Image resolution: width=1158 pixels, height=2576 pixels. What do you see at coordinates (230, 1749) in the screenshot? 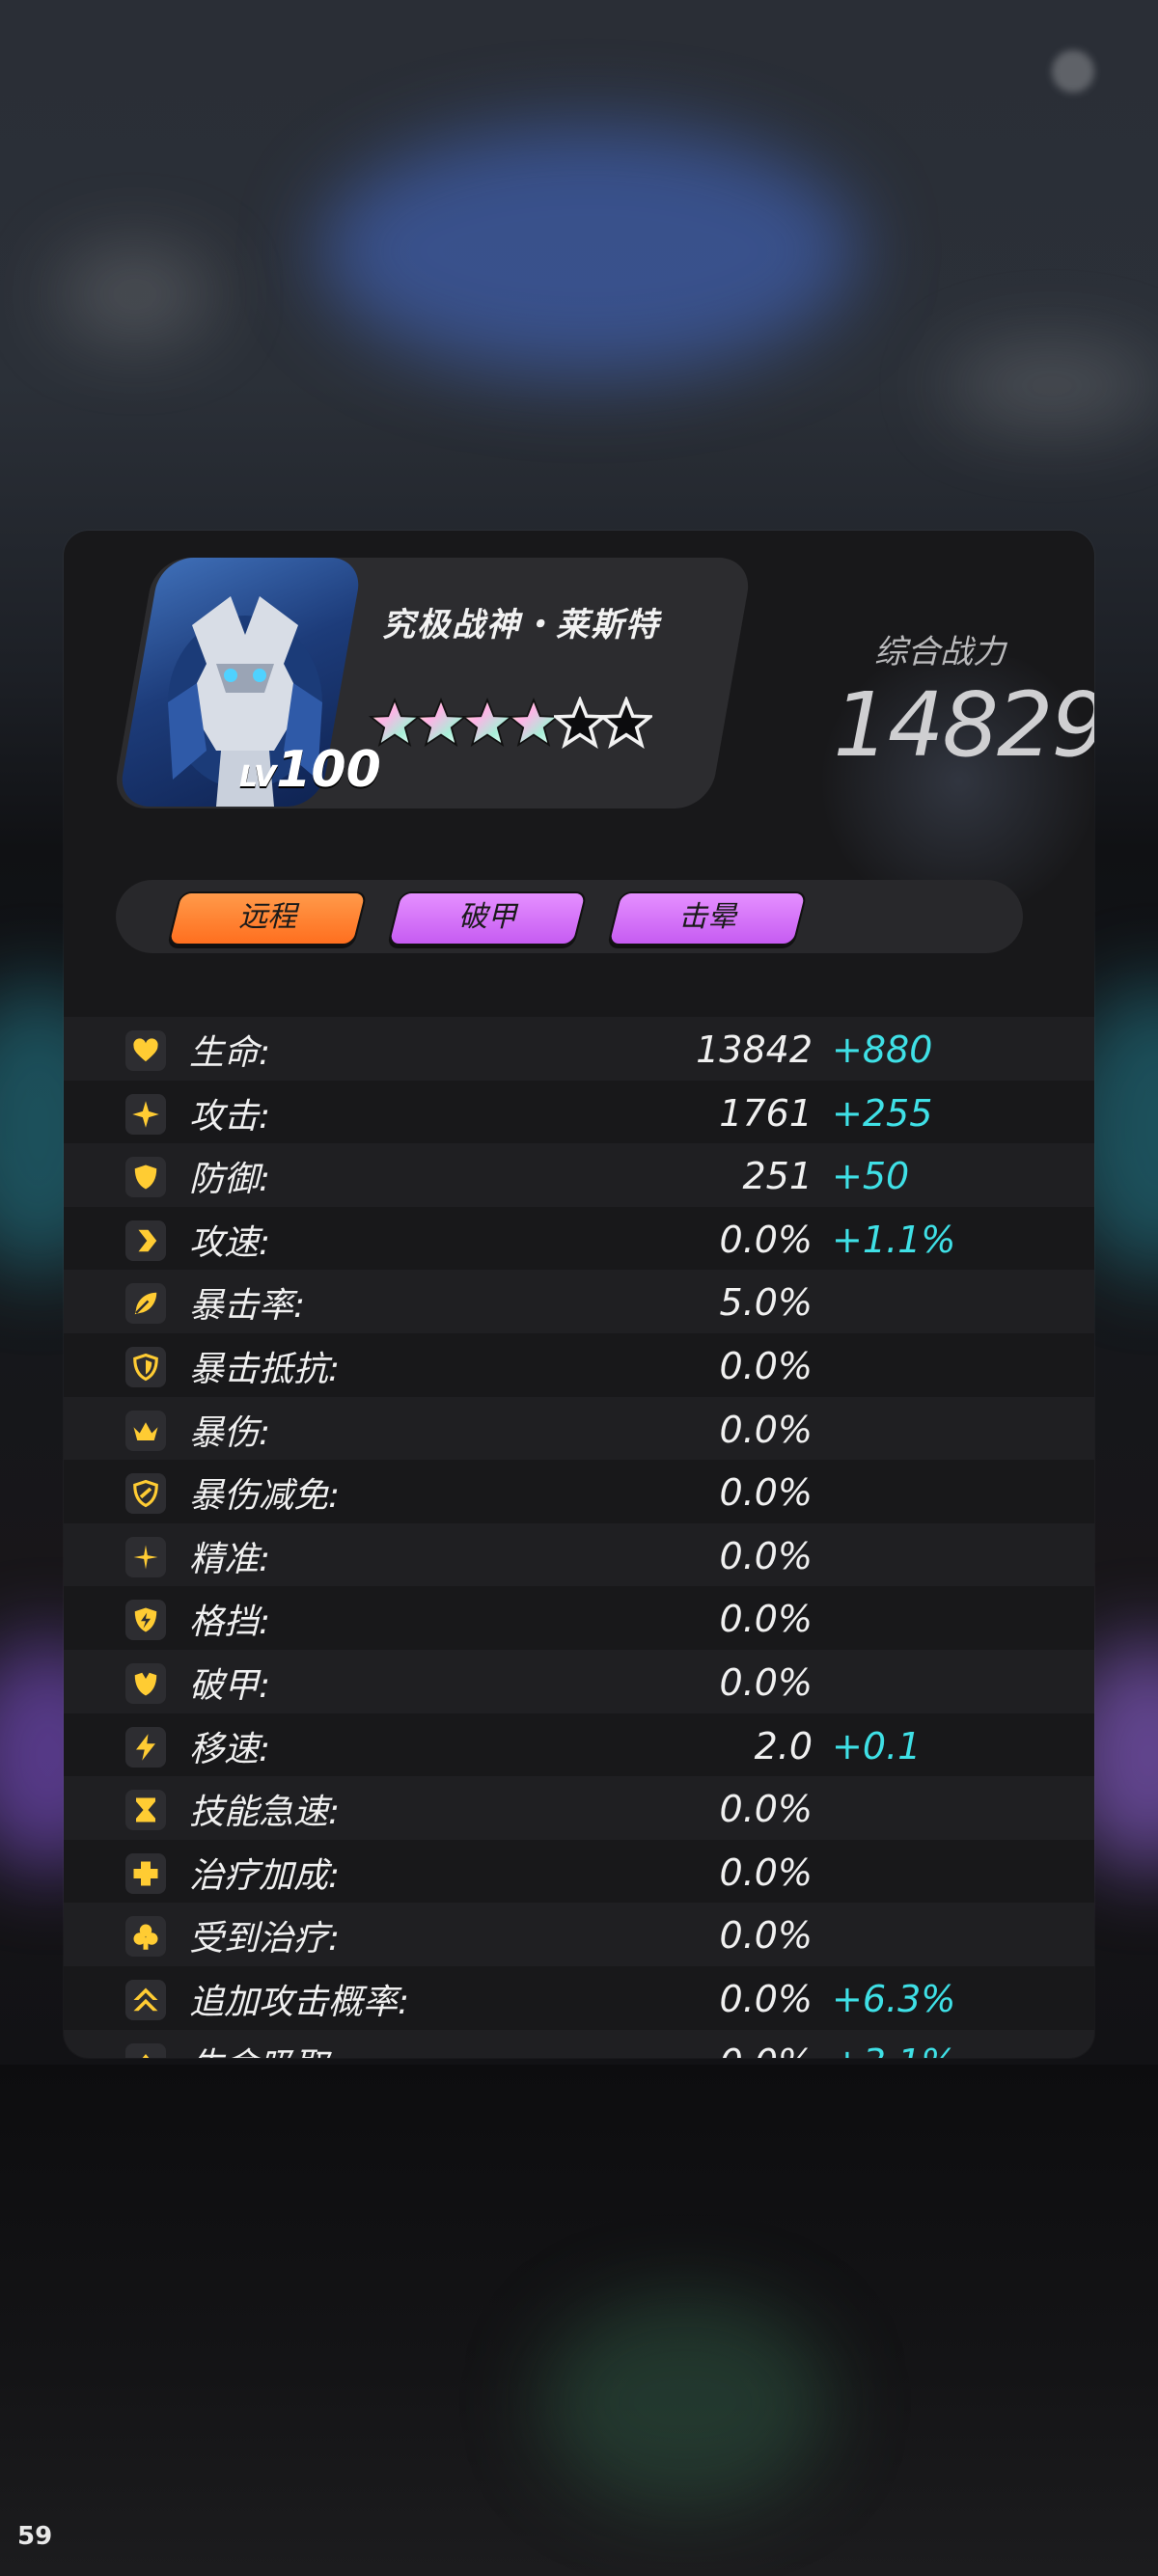
I see `stat-label: 移速:` at bounding box center [230, 1749].